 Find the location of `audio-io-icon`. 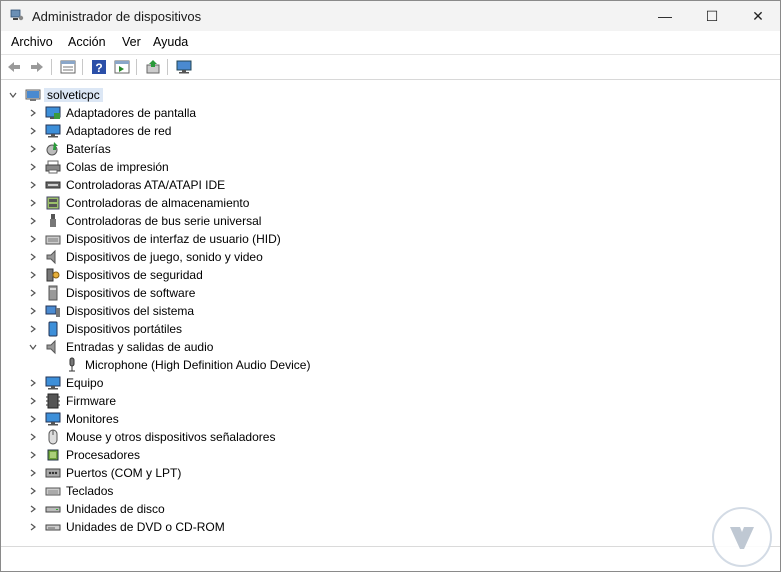

audio-io-icon is located at coordinates (53, 347).